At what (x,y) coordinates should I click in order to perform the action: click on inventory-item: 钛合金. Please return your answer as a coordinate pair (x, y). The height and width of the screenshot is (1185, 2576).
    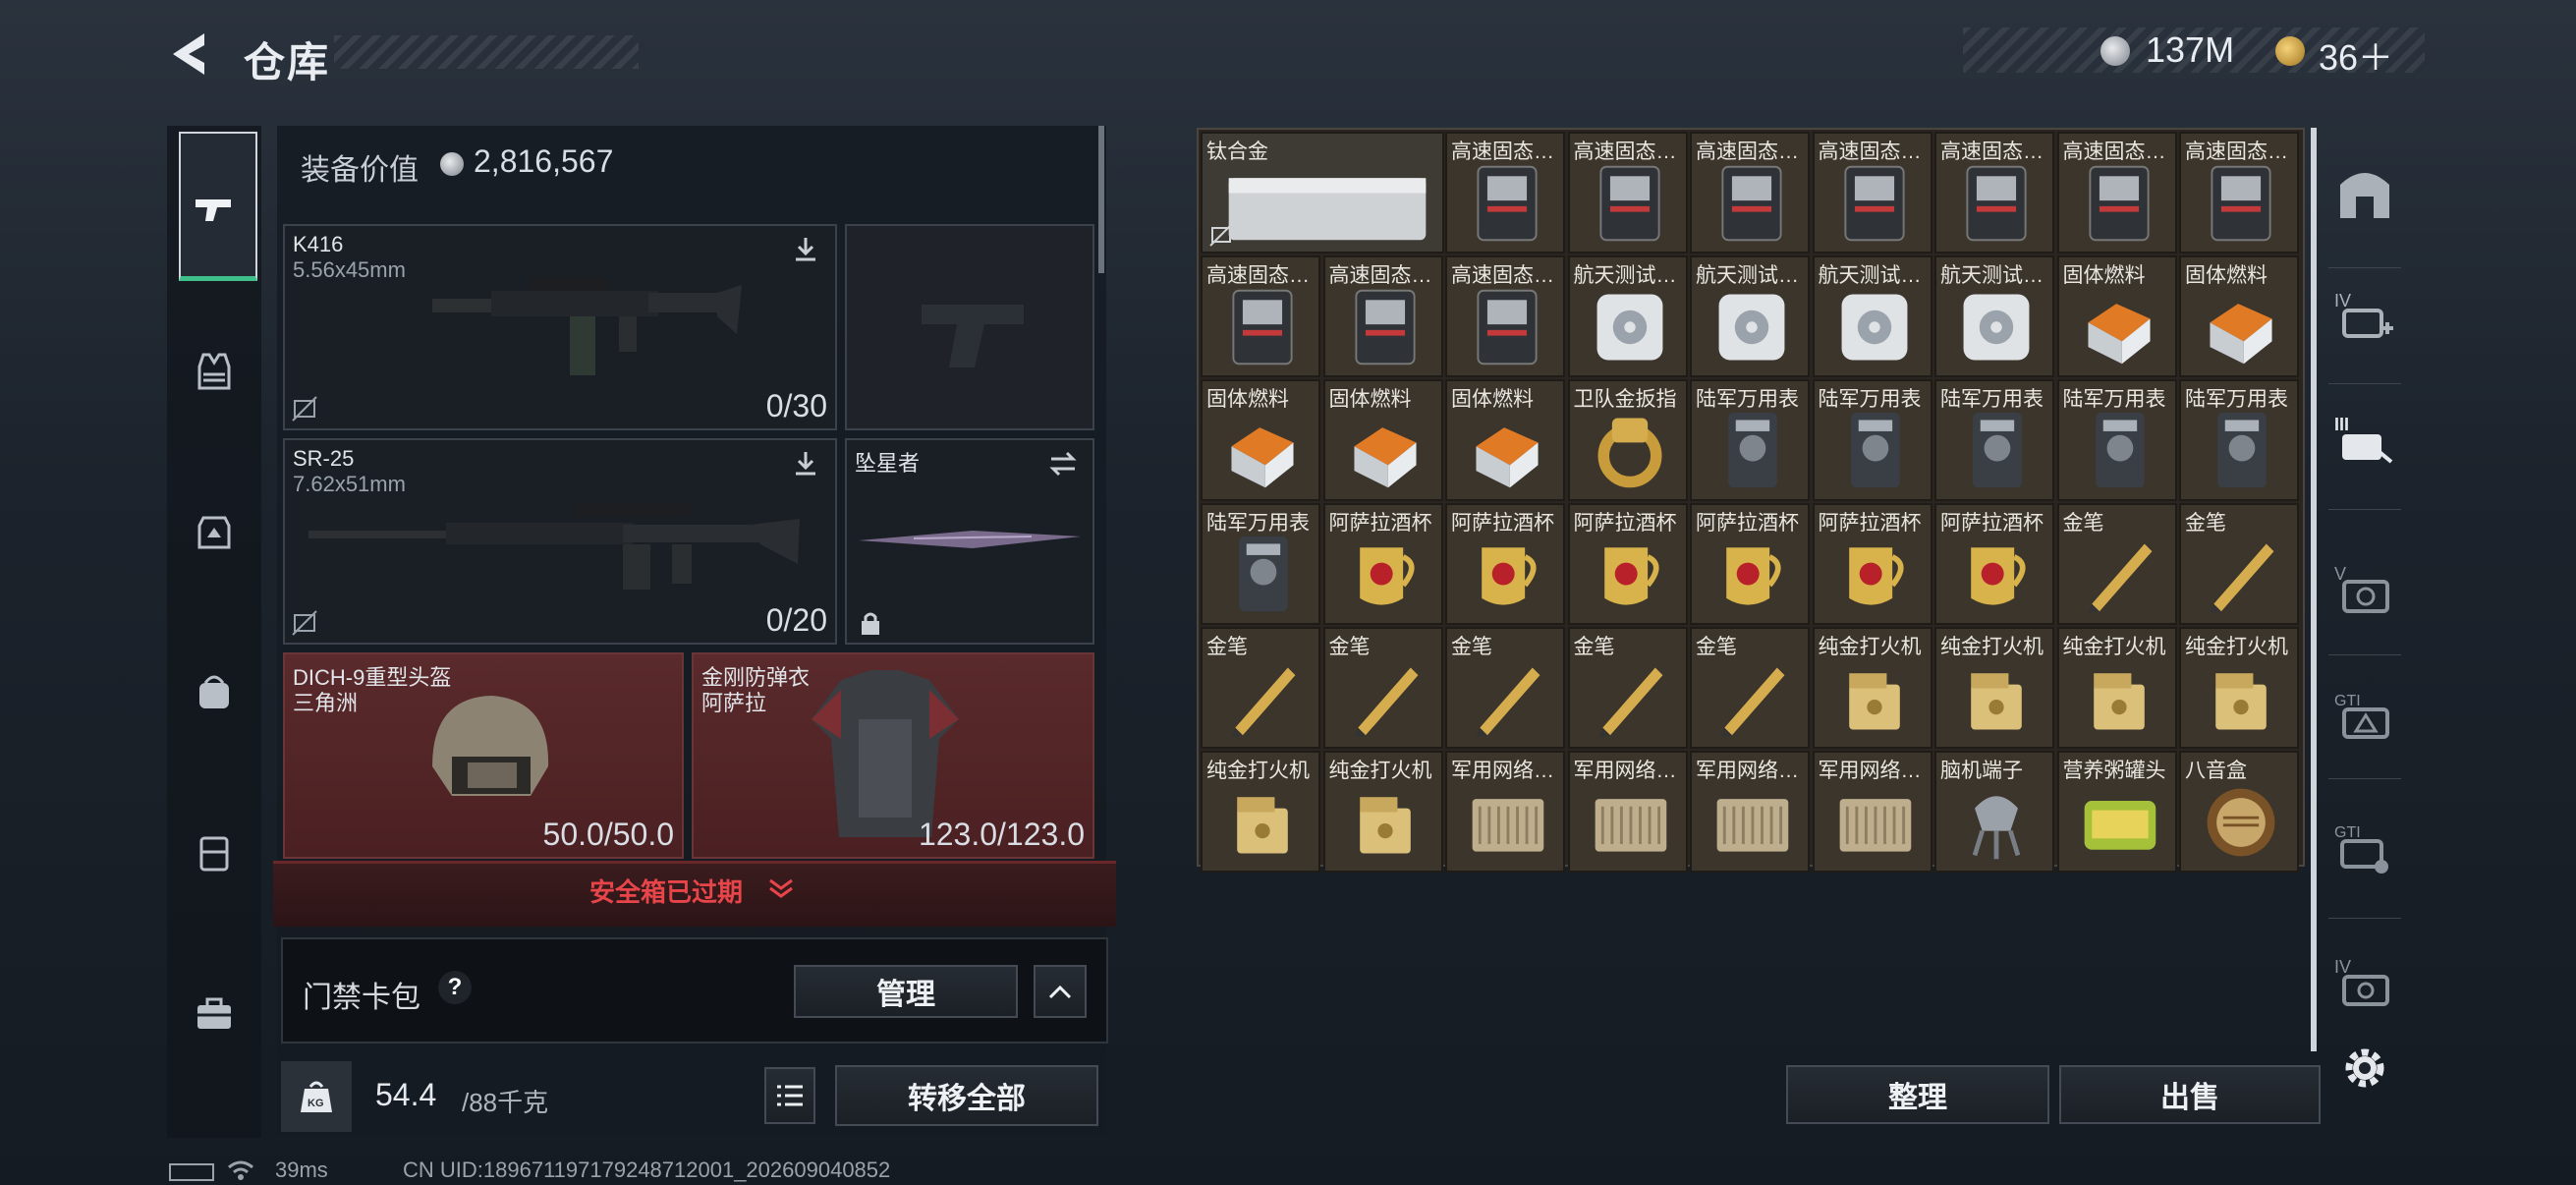
    Looking at the image, I should click on (1322, 193).